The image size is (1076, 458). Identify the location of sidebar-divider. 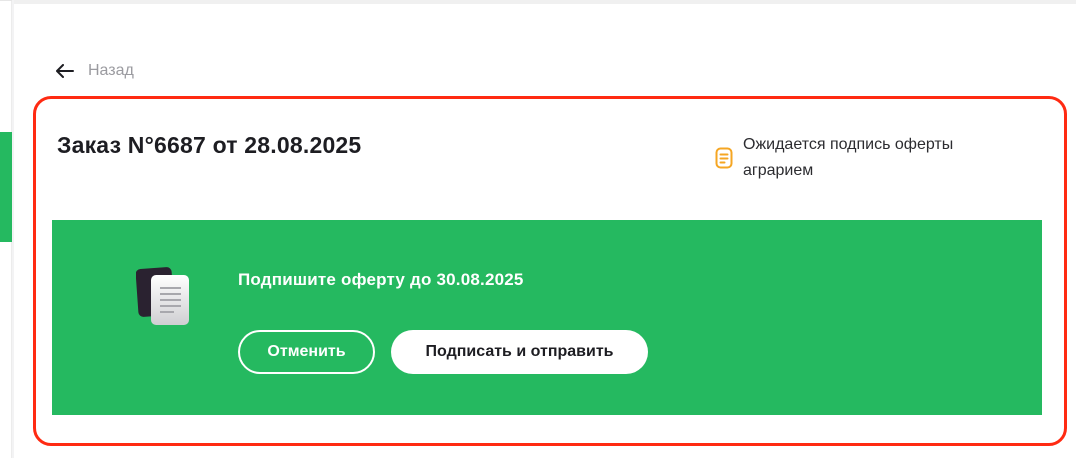
(6, 0).